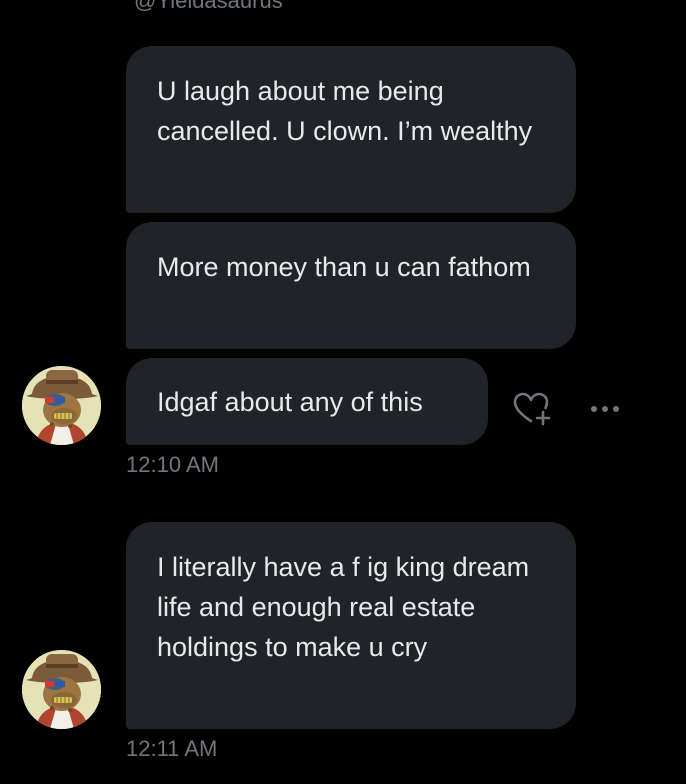 The height and width of the screenshot is (784, 686). I want to click on message-timestamp: 12:10 AM, so click(172, 464).